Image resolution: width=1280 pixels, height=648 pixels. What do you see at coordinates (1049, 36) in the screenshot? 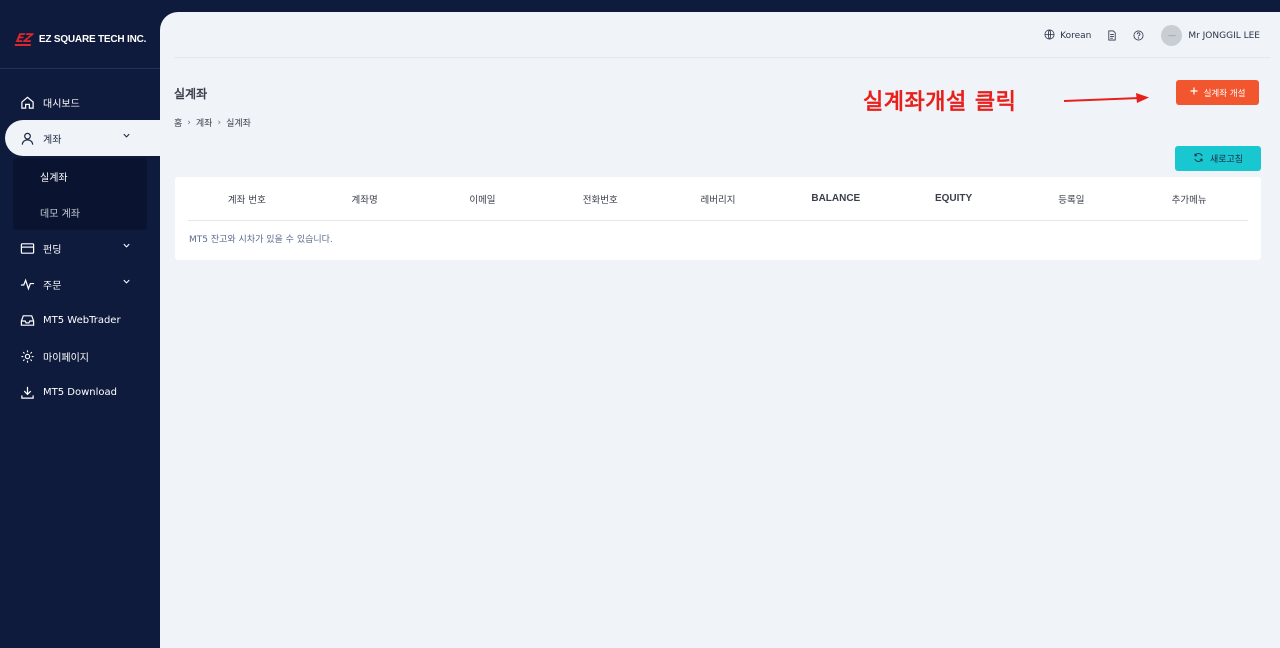
I see `globe-icon` at bounding box center [1049, 36].